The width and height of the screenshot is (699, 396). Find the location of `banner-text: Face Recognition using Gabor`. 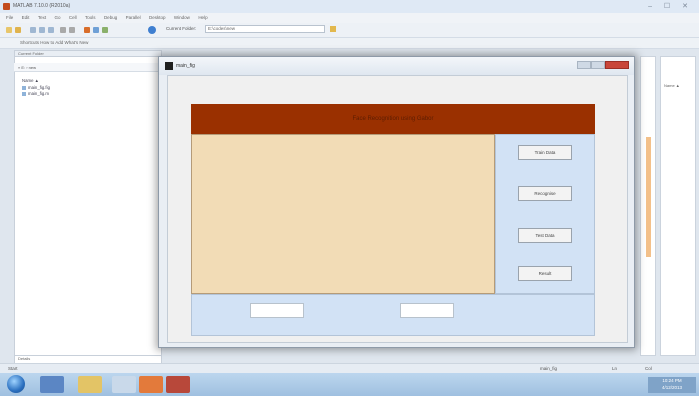

banner-text: Face Recognition using Gabor is located at coordinates (393, 119).